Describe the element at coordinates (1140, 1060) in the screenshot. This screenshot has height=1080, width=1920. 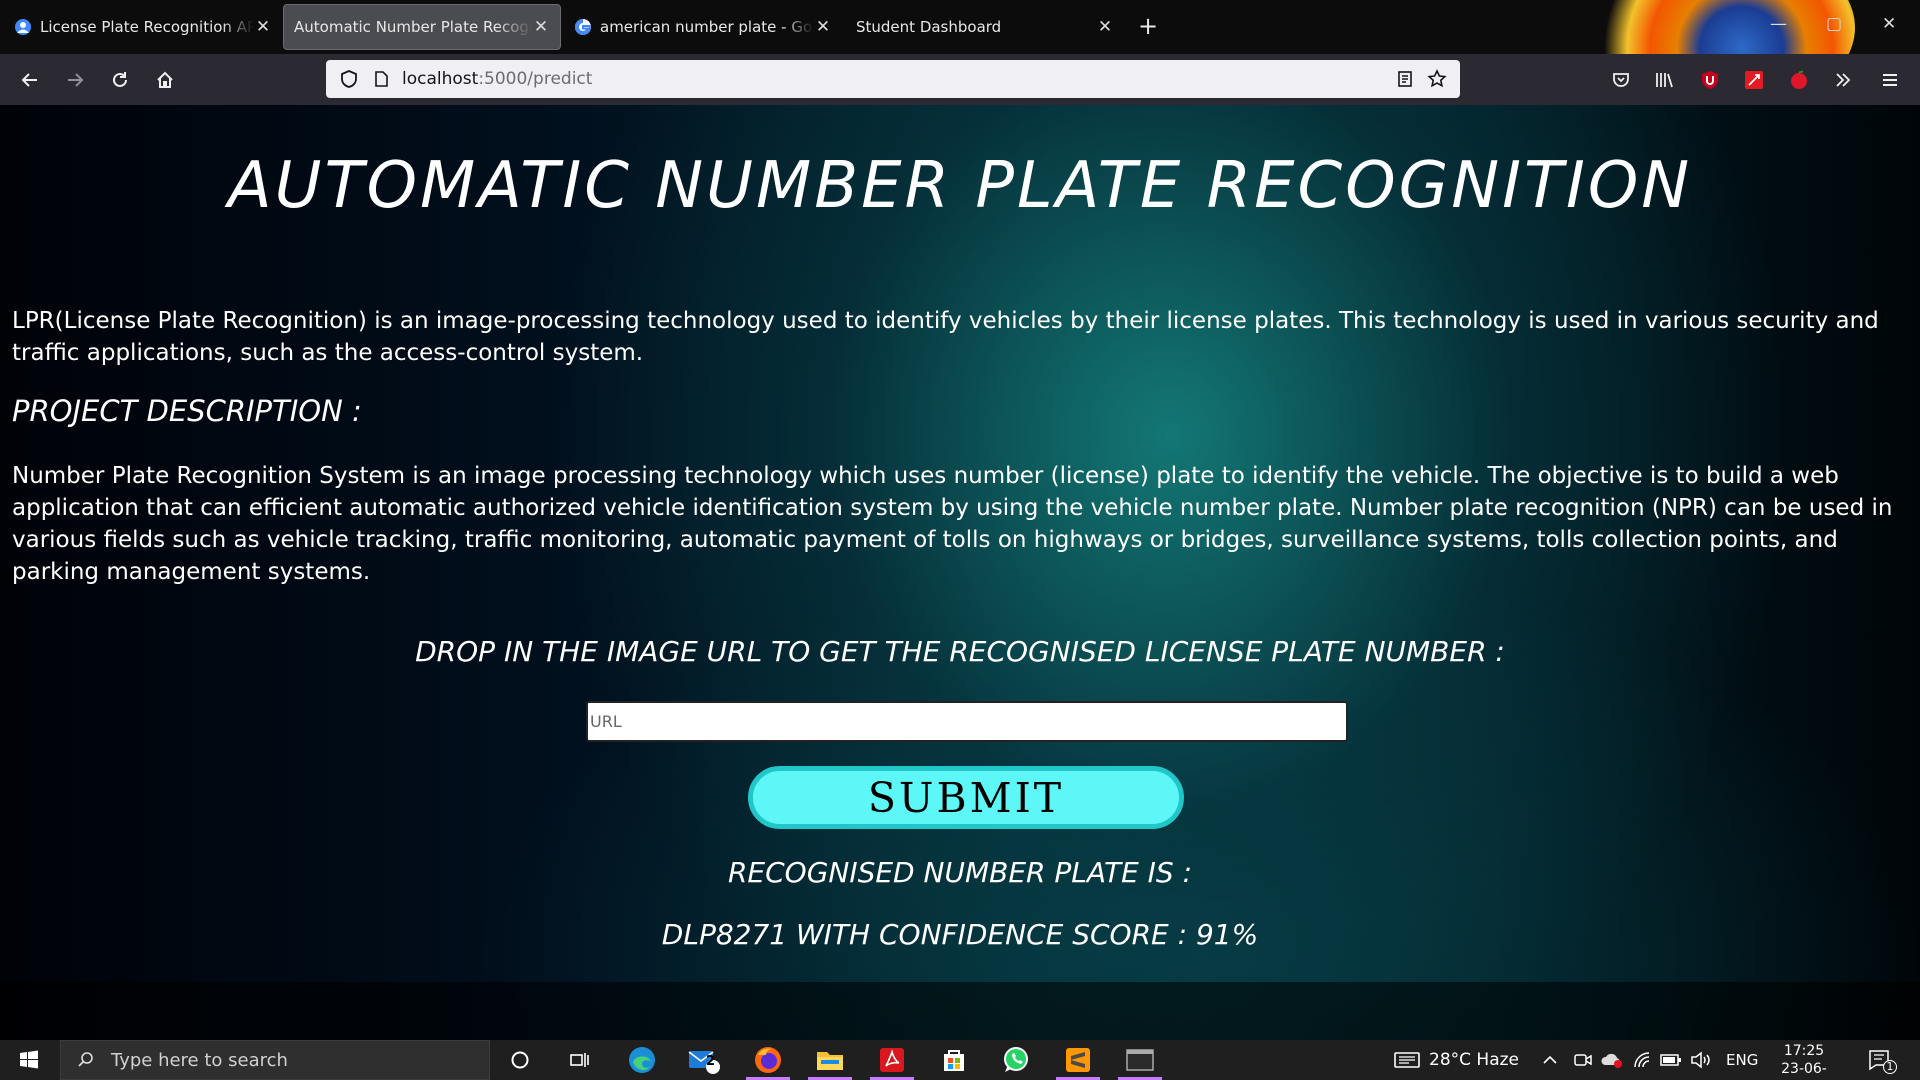
I see `terminal-icon` at that location.